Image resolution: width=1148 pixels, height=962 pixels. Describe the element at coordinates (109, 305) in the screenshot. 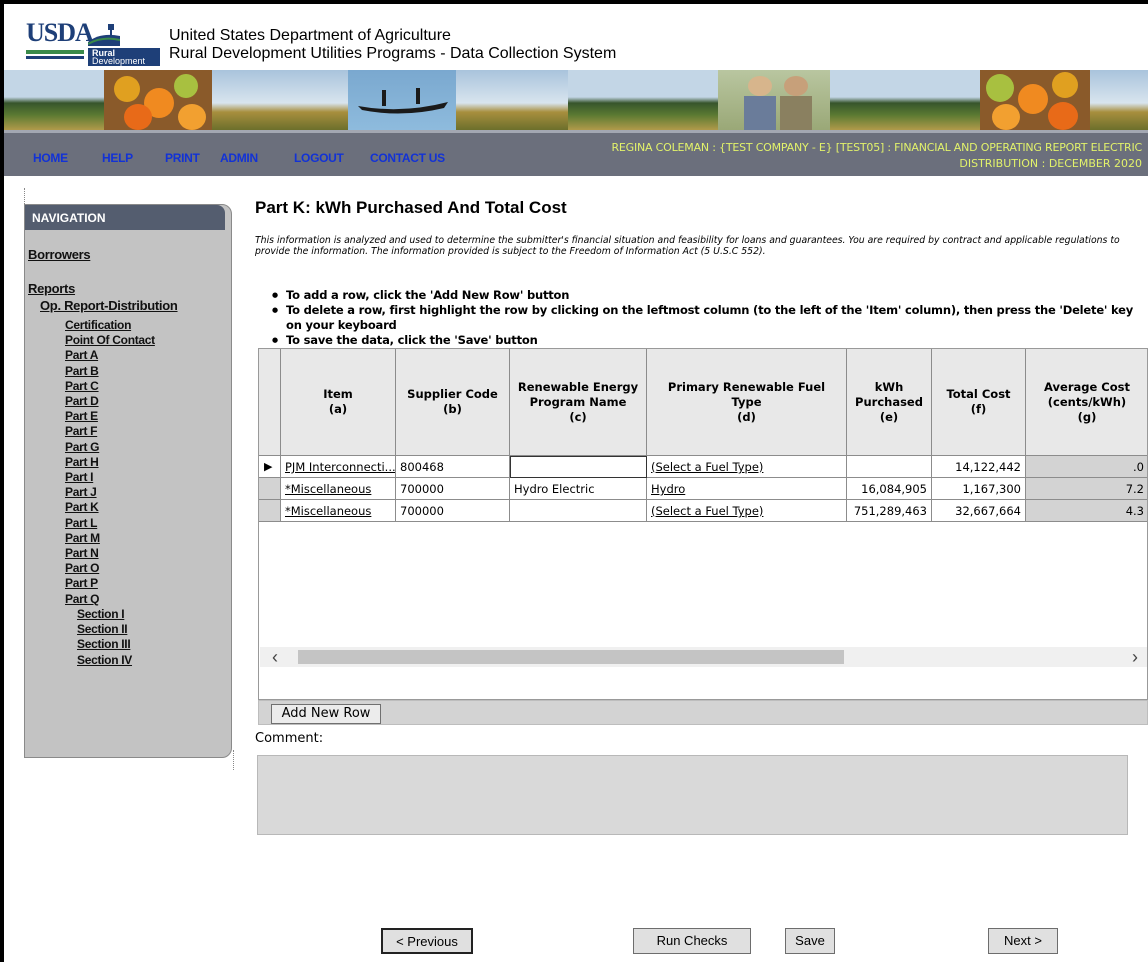

I see `nav-op-report-distribution-link: Op. Report-Distribution` at that location.